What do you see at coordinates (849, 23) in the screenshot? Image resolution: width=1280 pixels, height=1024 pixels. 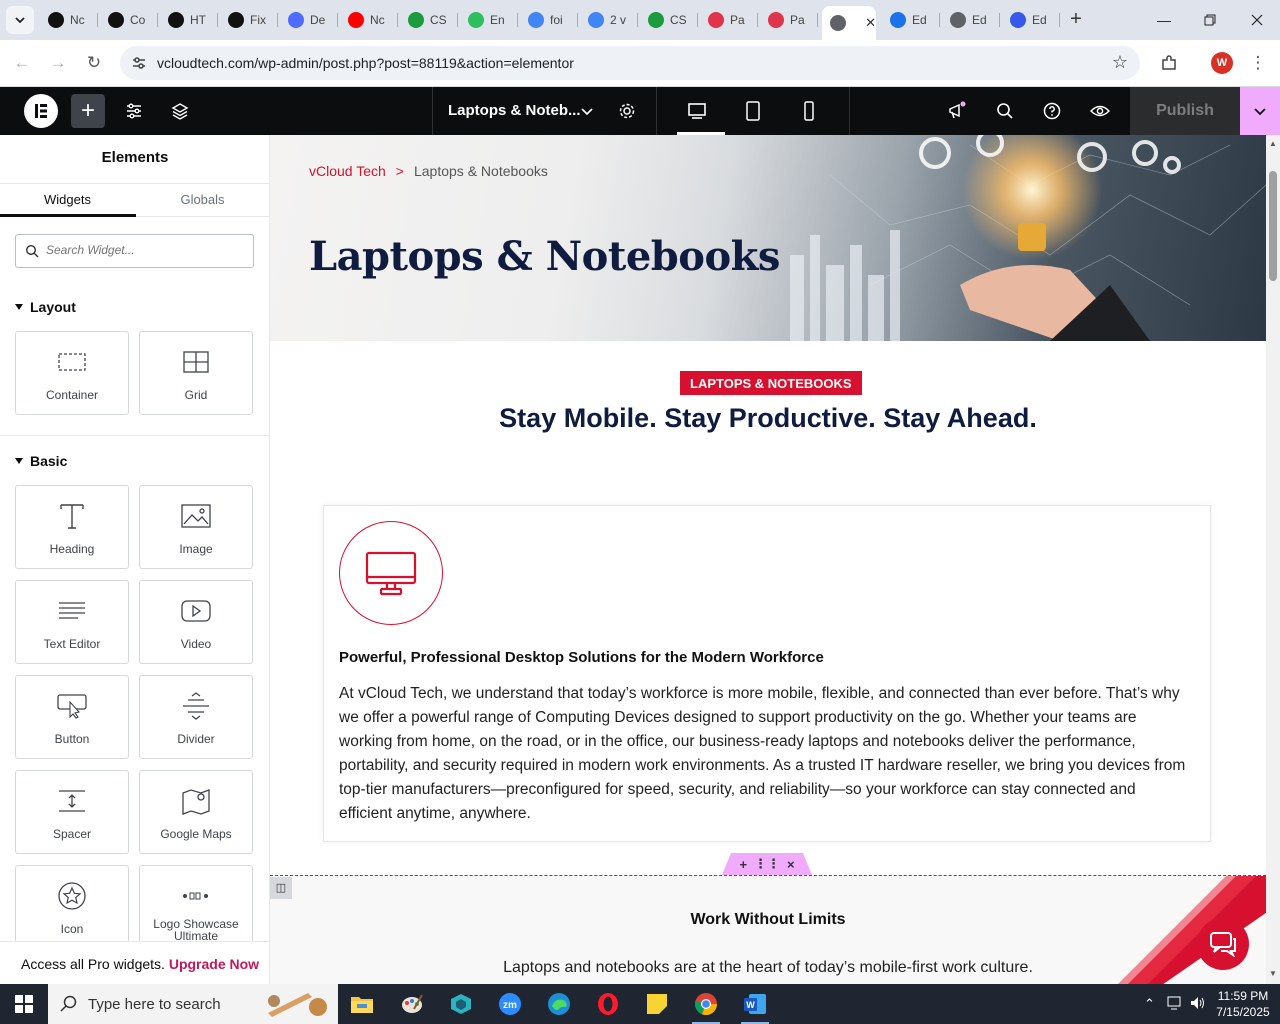 I see `browser-tab: ✕` at bounding box center [849, 23].